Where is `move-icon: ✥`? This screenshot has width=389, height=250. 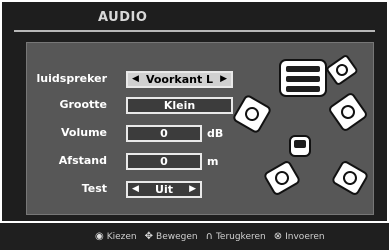
move-icon: ✥ is located at coordinates (149, 236).